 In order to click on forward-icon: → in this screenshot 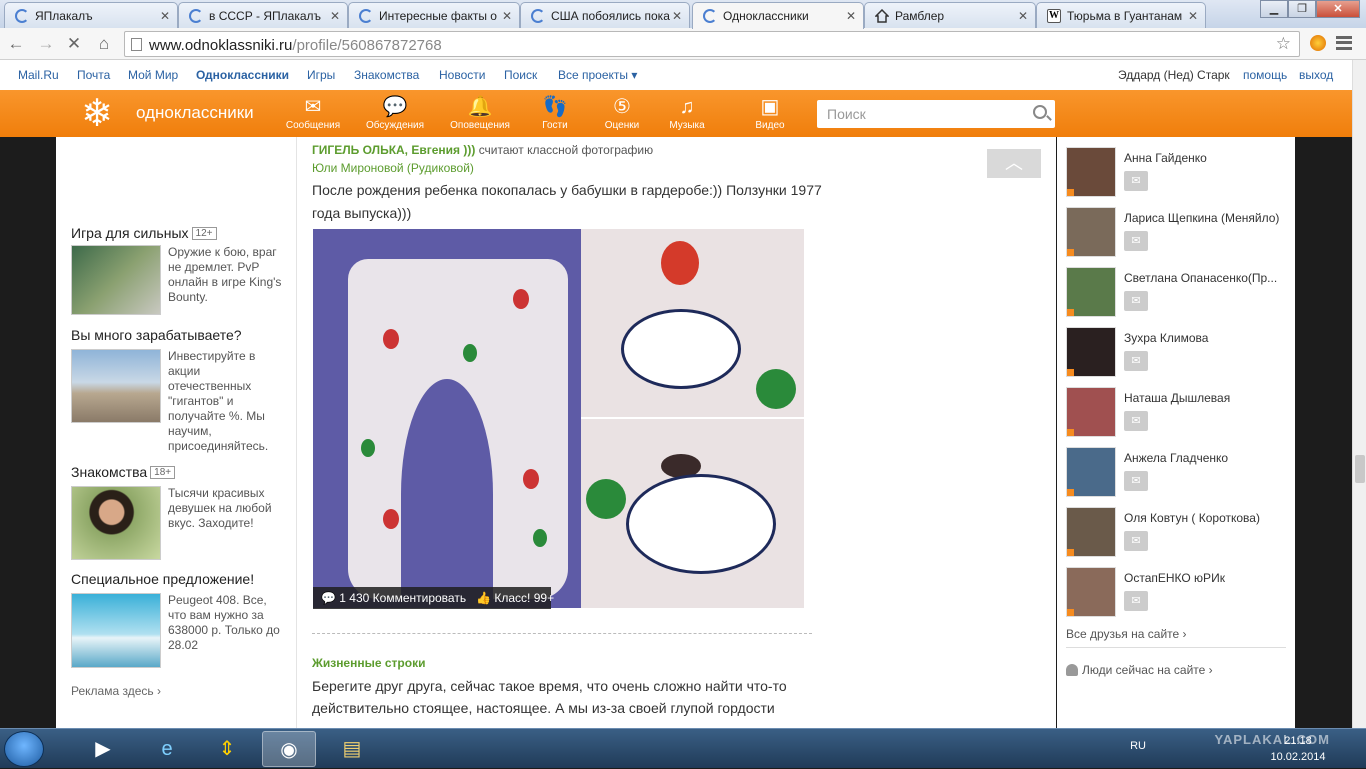, I will do `click(46, 44)`.